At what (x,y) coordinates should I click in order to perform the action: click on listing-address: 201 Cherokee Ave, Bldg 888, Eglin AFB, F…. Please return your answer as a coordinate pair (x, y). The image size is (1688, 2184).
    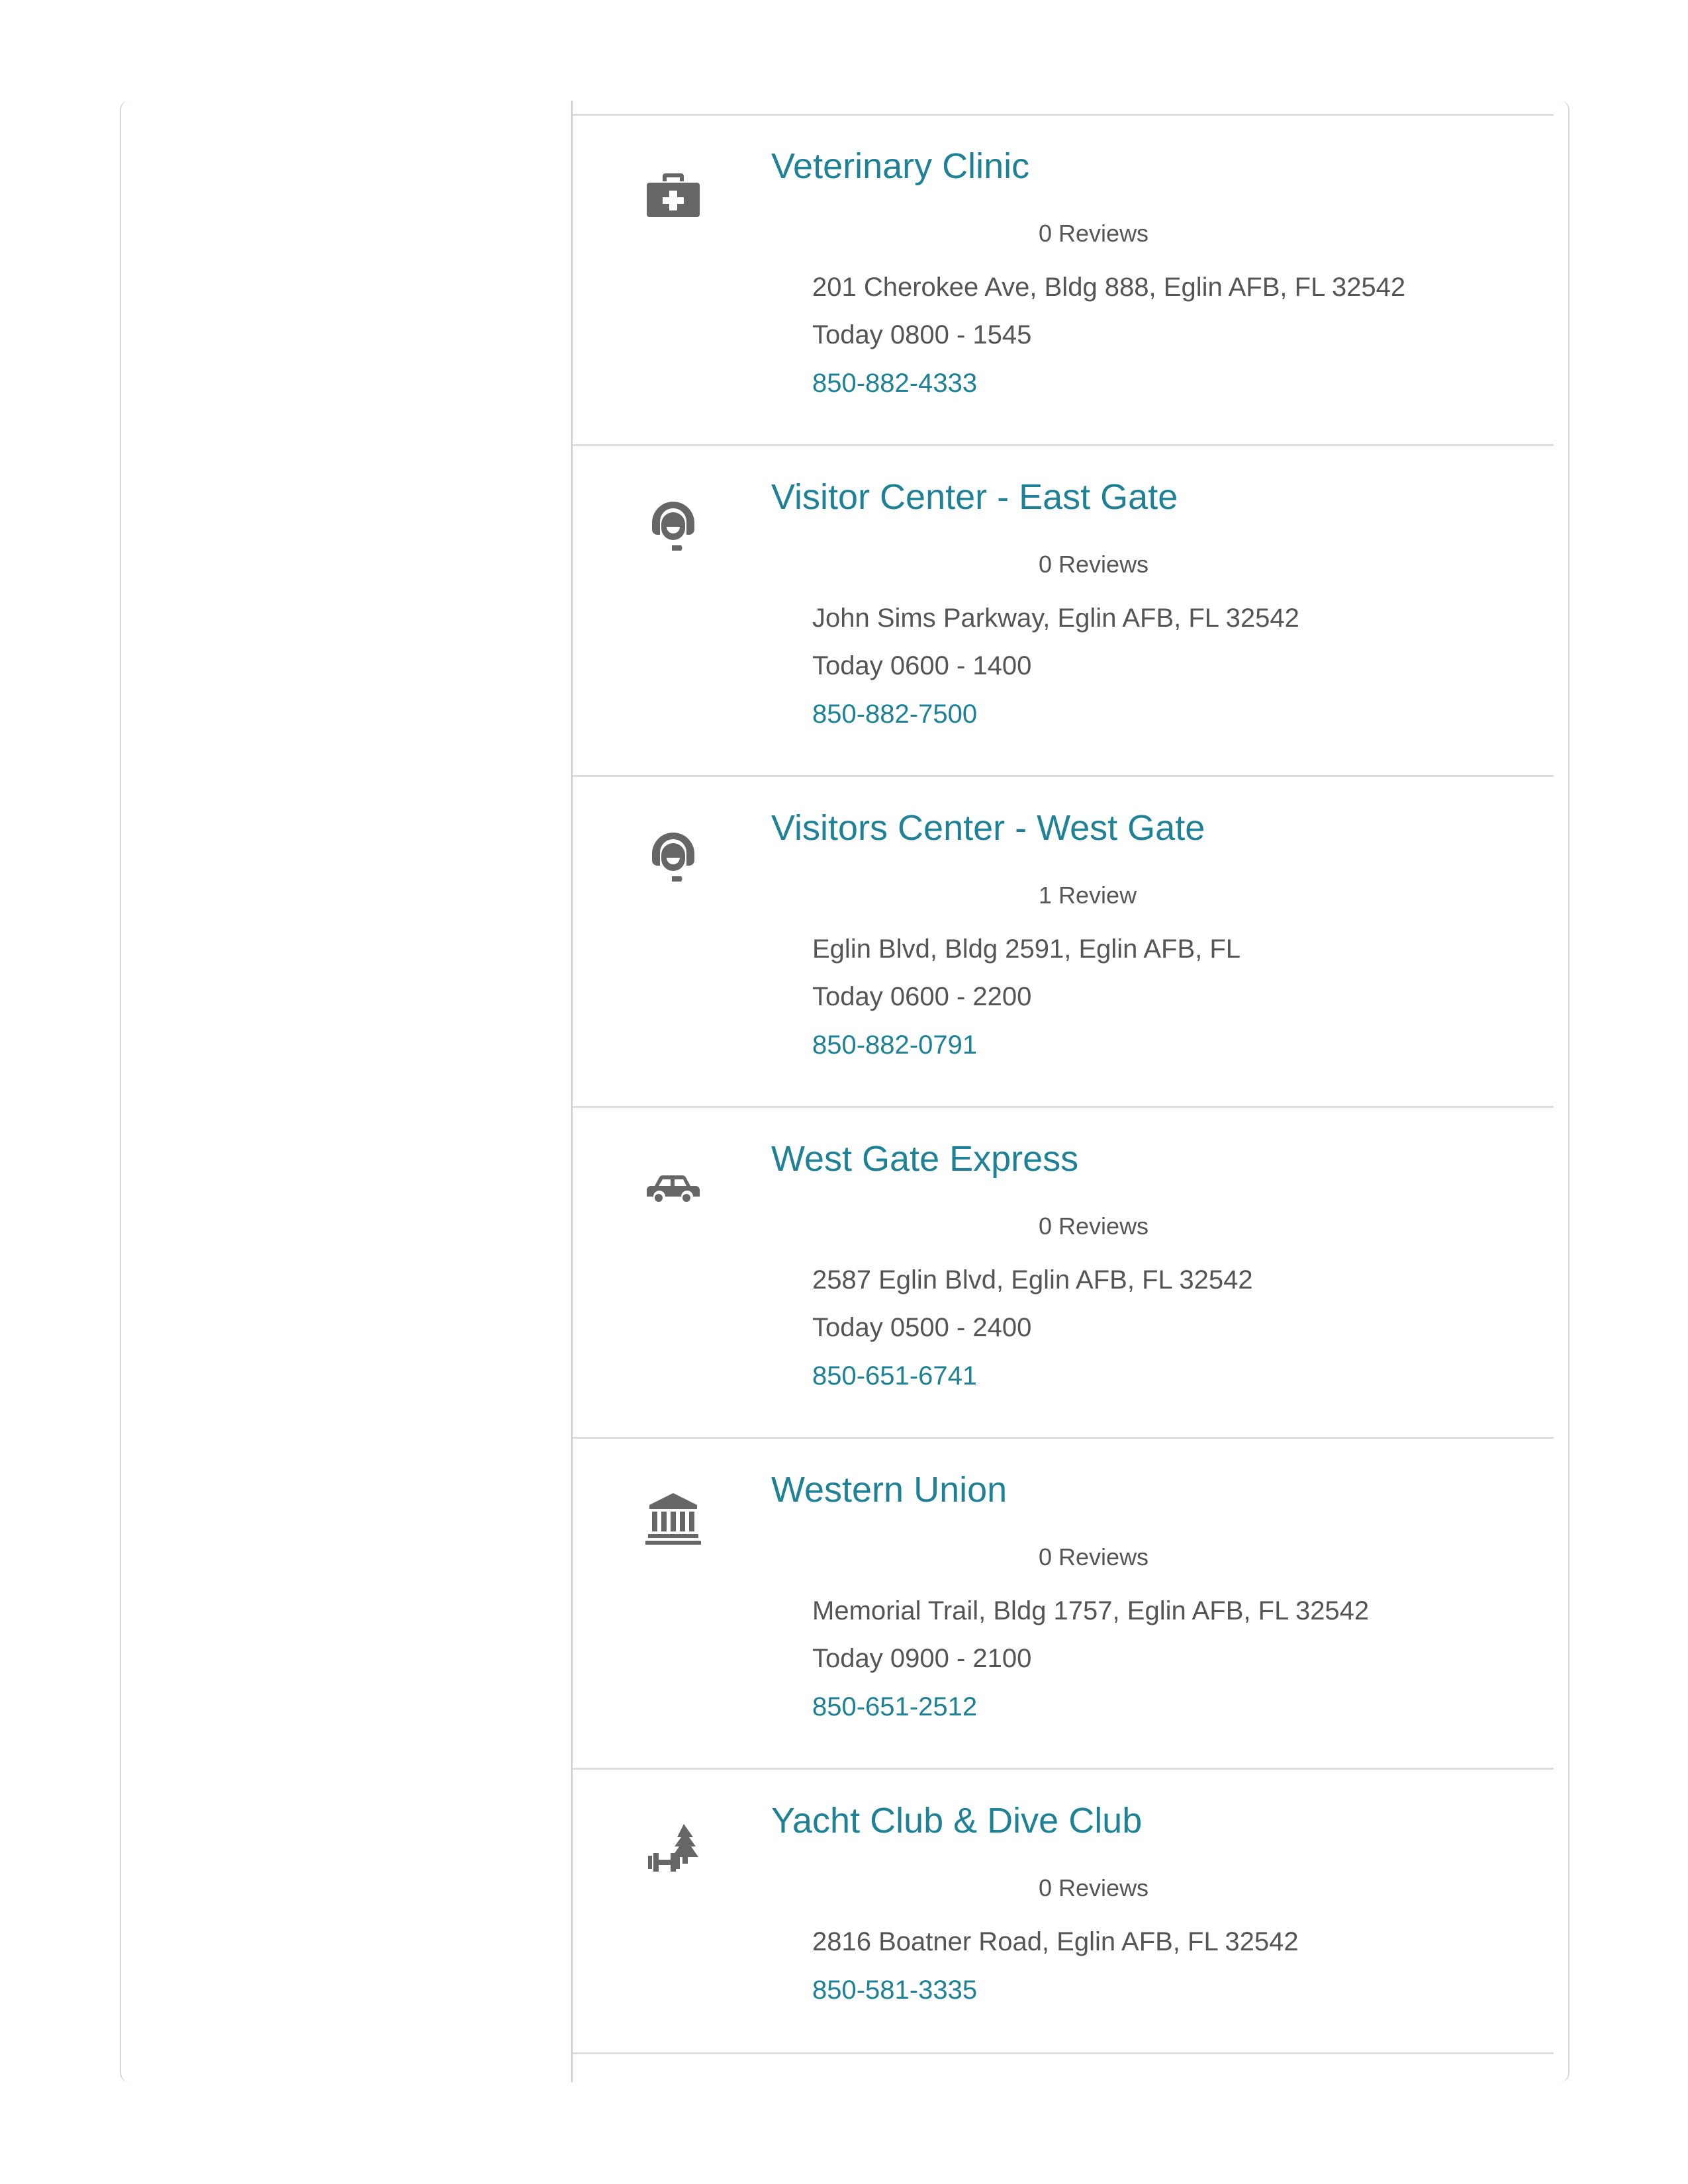
    Looking at the image, I should click on (1109, 287).